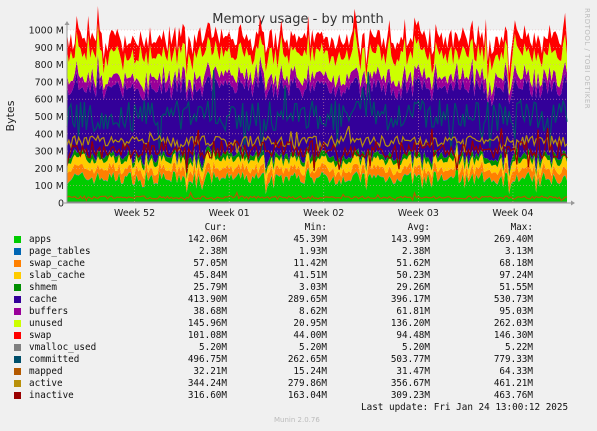 This screenshot has width=597, height=431. I want to click on legend-min: 45.39M, so click(310, 239).